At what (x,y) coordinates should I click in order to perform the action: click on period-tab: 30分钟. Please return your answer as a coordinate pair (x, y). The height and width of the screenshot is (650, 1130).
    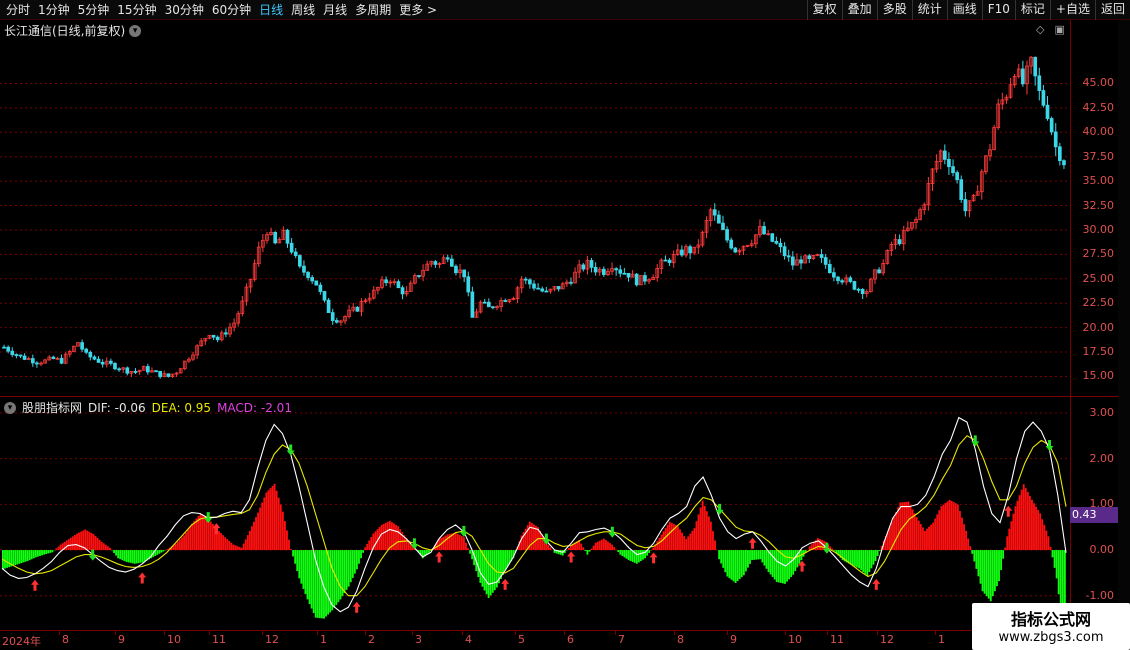
    Looking at the image, I should click on (184, 10).